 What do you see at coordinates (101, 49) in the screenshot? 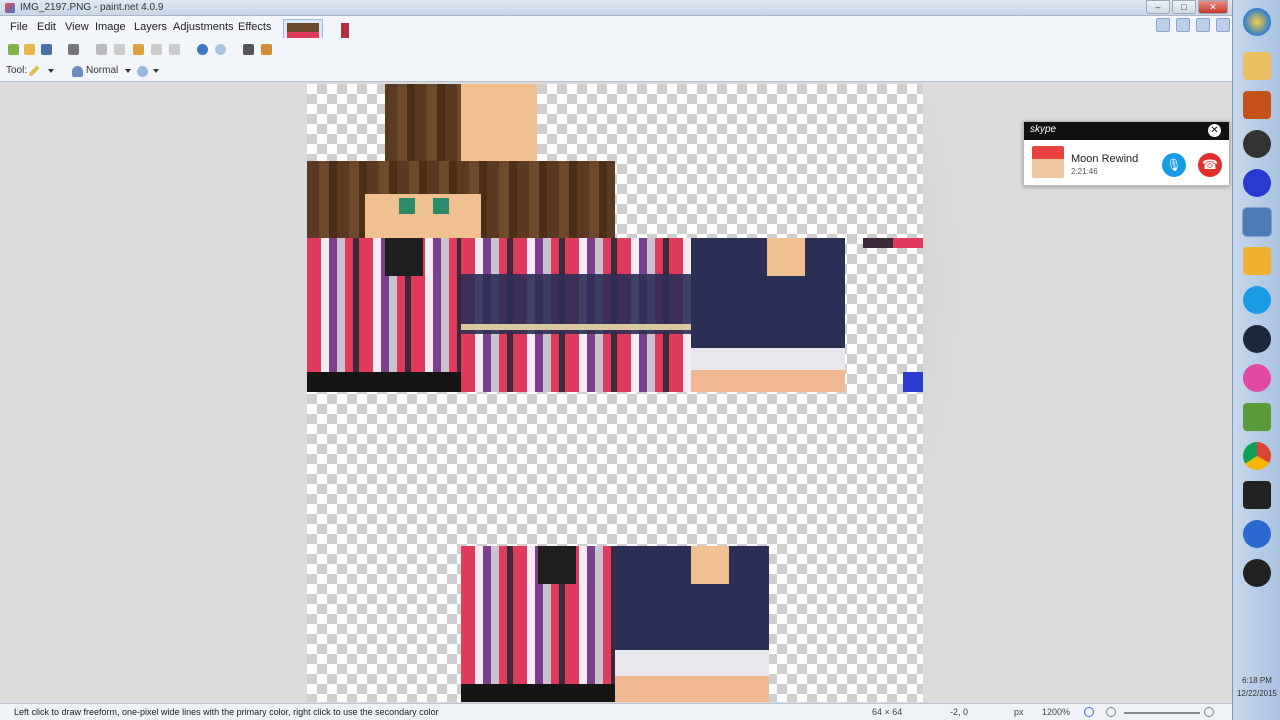
I see `cut-icon` at bounding box center [101, 49].